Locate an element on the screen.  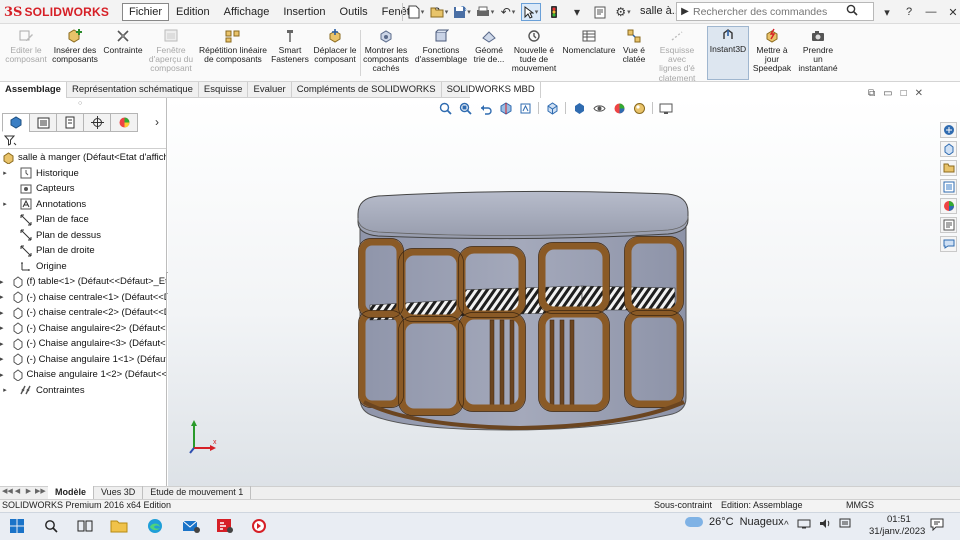
search-scope-icon: ▶ is located at coordinates (685, 11).